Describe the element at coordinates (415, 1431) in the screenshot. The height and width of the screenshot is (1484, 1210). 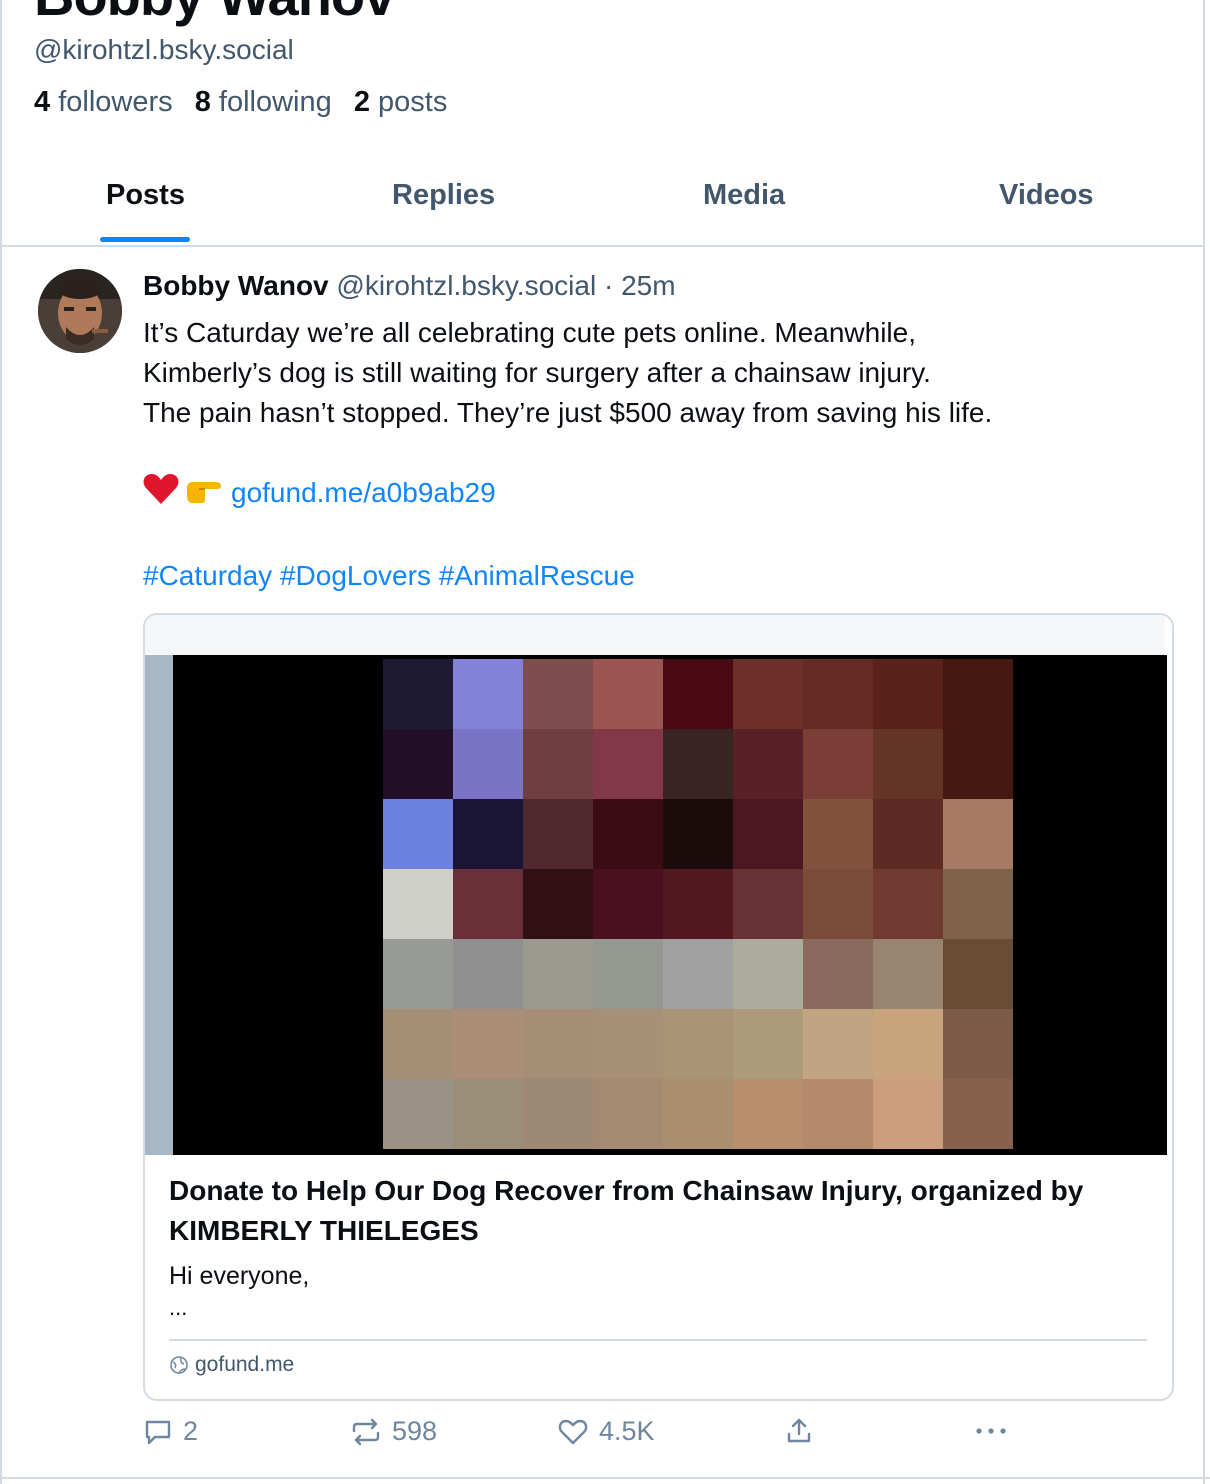
I see `repost-count: 598` at that location.